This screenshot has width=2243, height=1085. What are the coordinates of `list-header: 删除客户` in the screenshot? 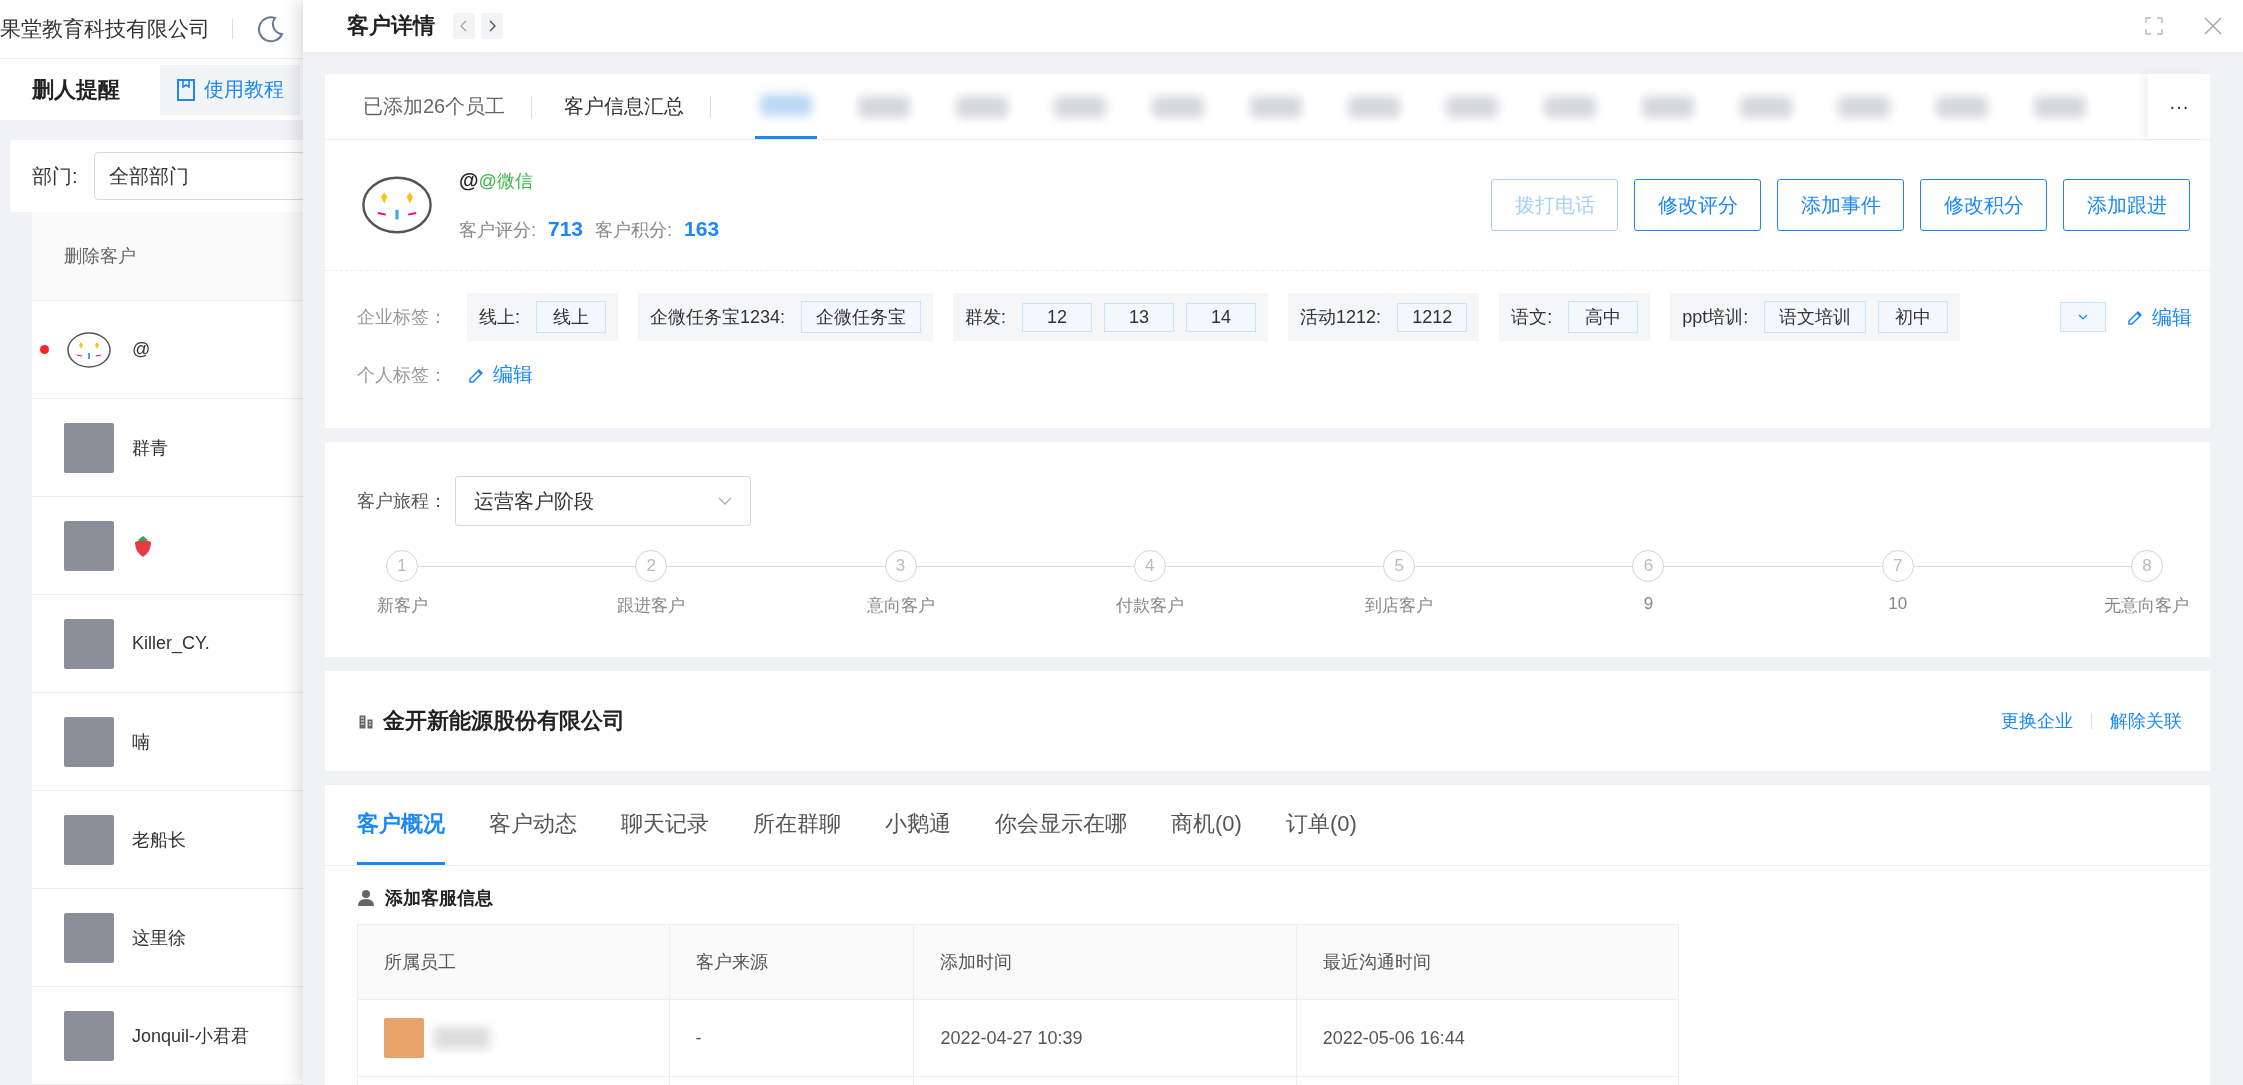 It's located at (167, 256).